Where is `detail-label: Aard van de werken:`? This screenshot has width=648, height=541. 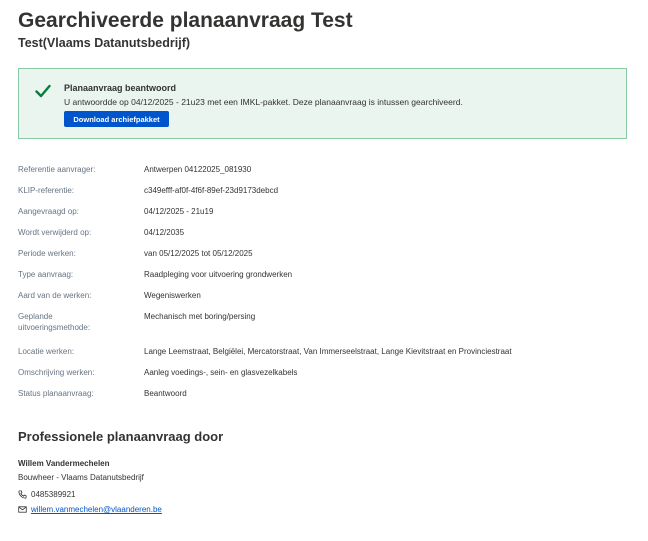
detail-label: Aard van de werken: is located at coordinates (55, 295).